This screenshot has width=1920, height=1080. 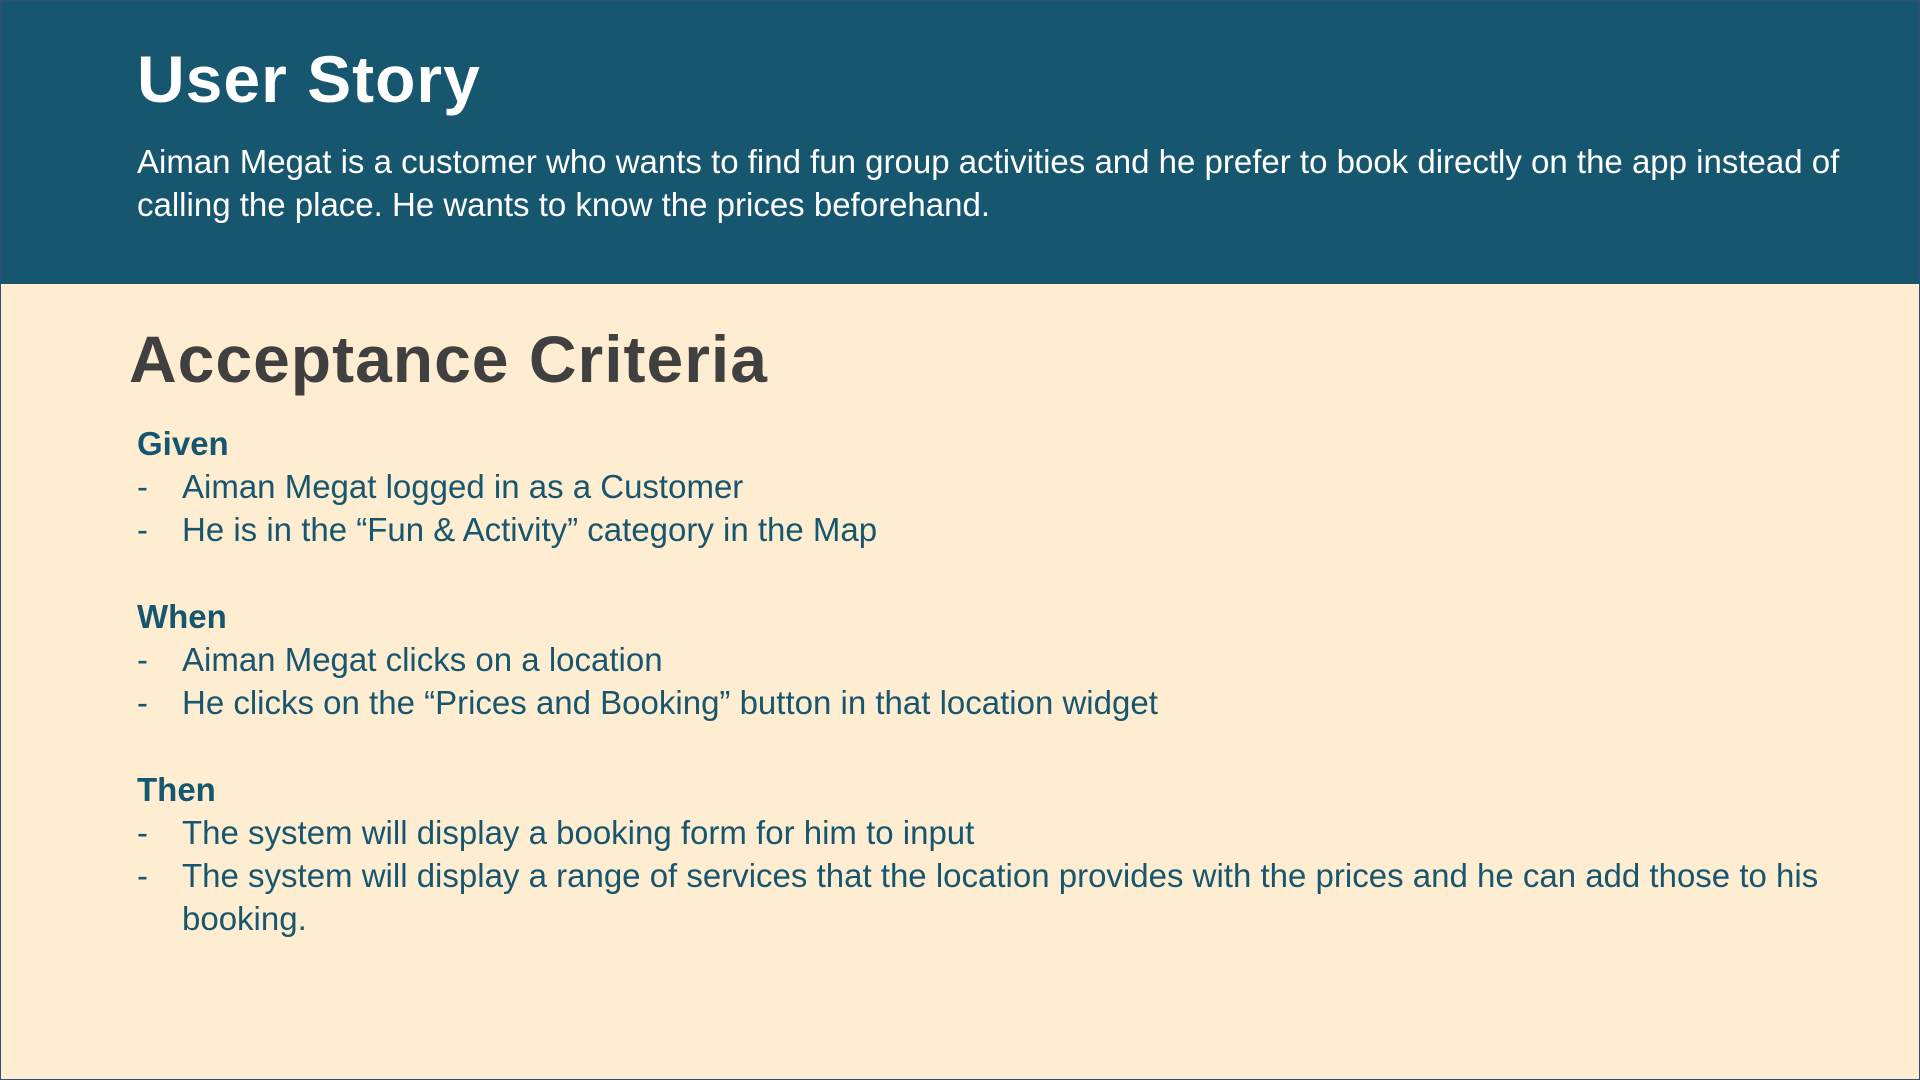 What do you see at coordinates (463, 486) in the screenshot?
I see `list-item-text: Aiman Megat logged in as a Customer` at bounding box center [463, 486].